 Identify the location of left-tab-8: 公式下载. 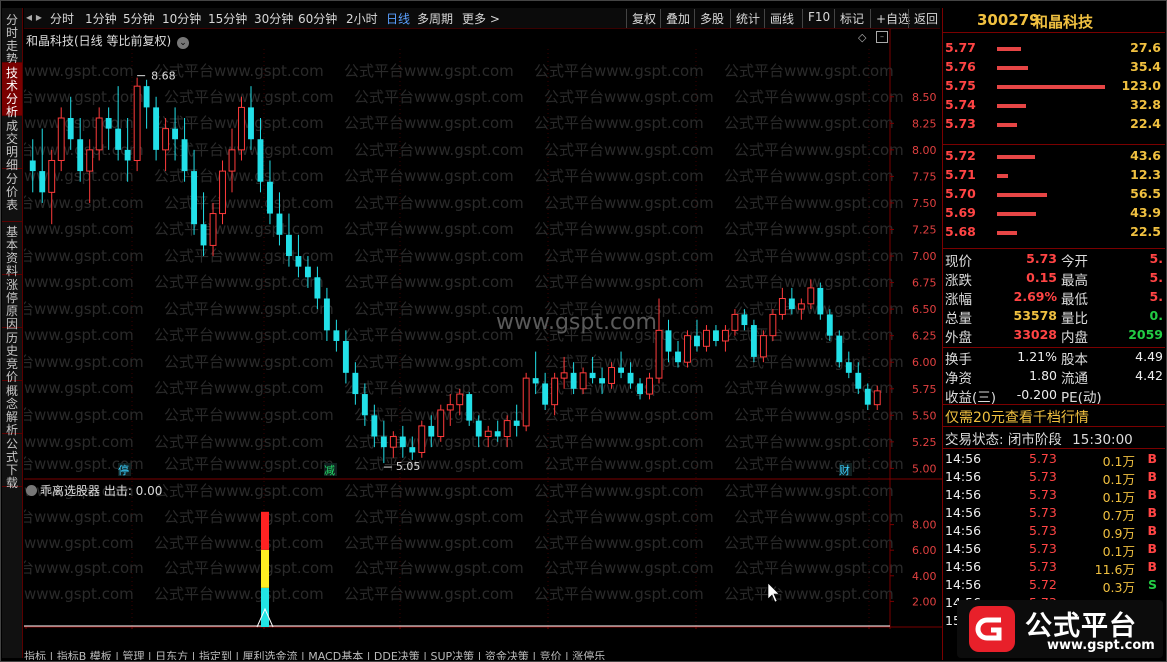
(12, 462).